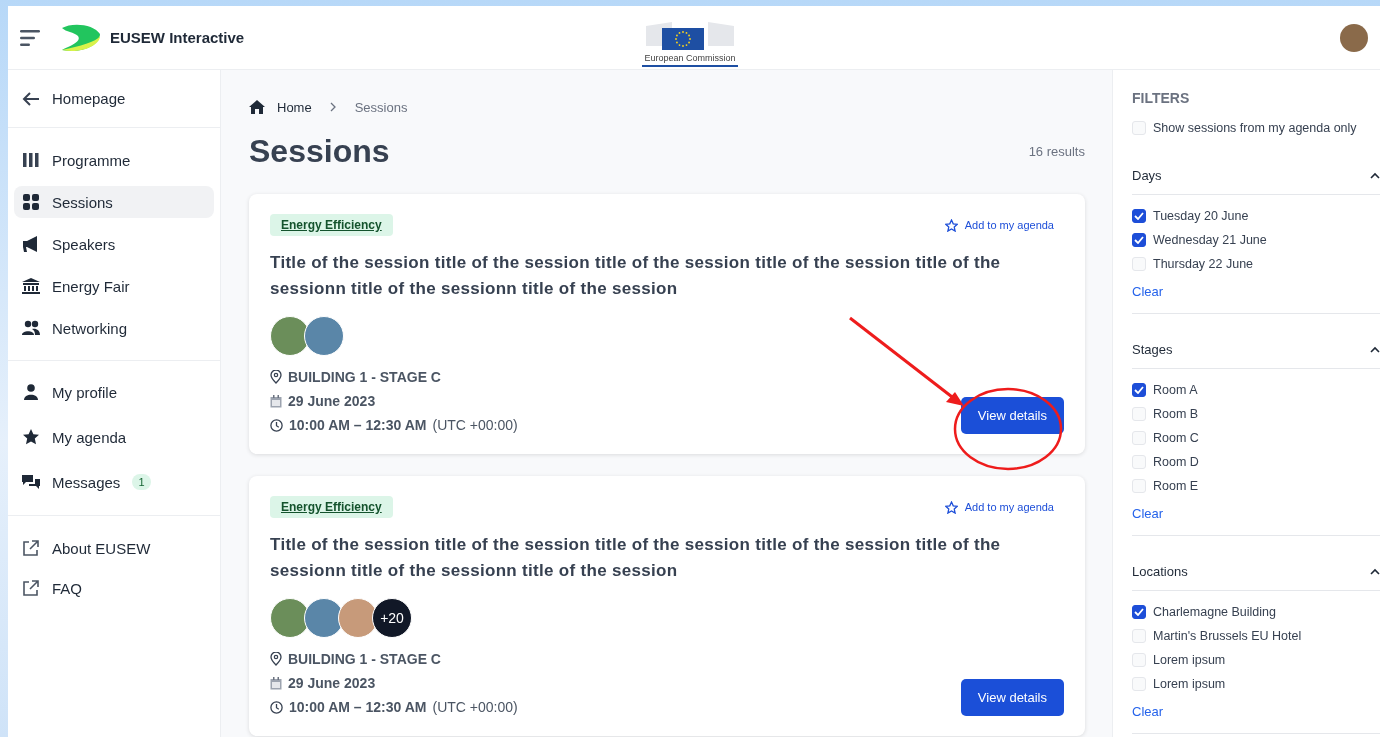 The height and width of the screenshot is (737, 1380). What do you see at coordinates (31, 437) in the screenshot?
I see `star-icon` at bounding box center [31, 437].